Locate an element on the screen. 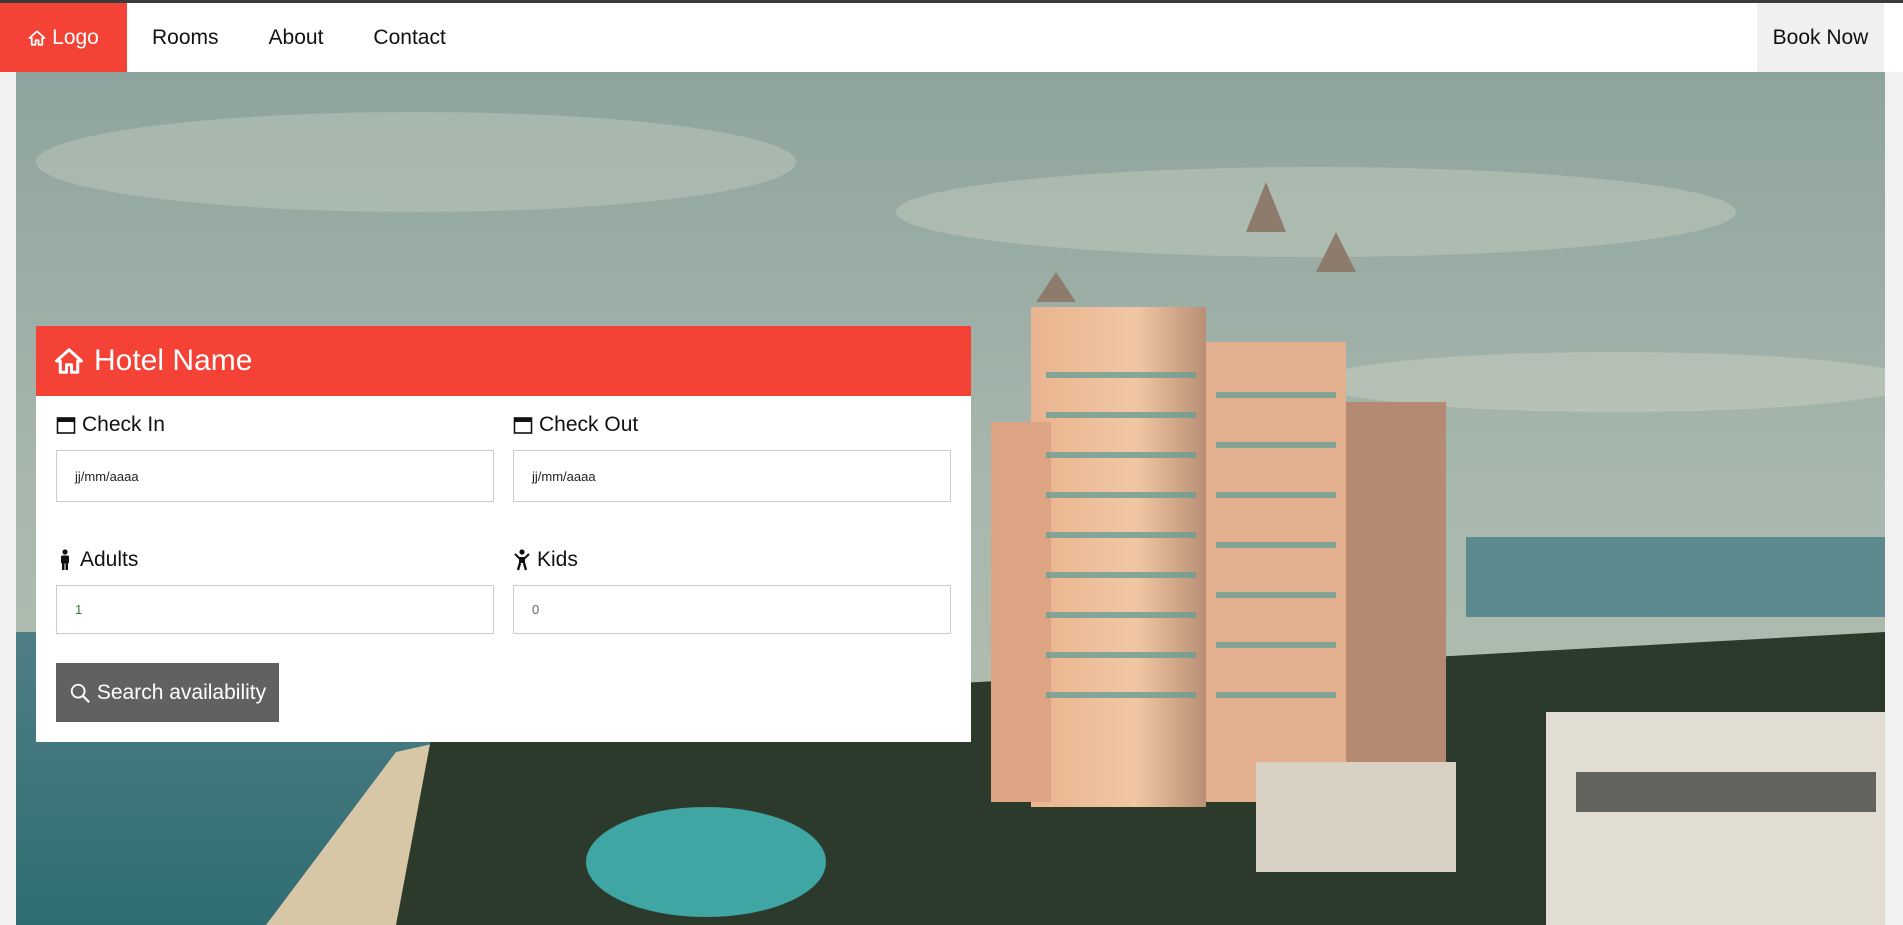  nav-item-about: About is located at coordinates (296, 37).